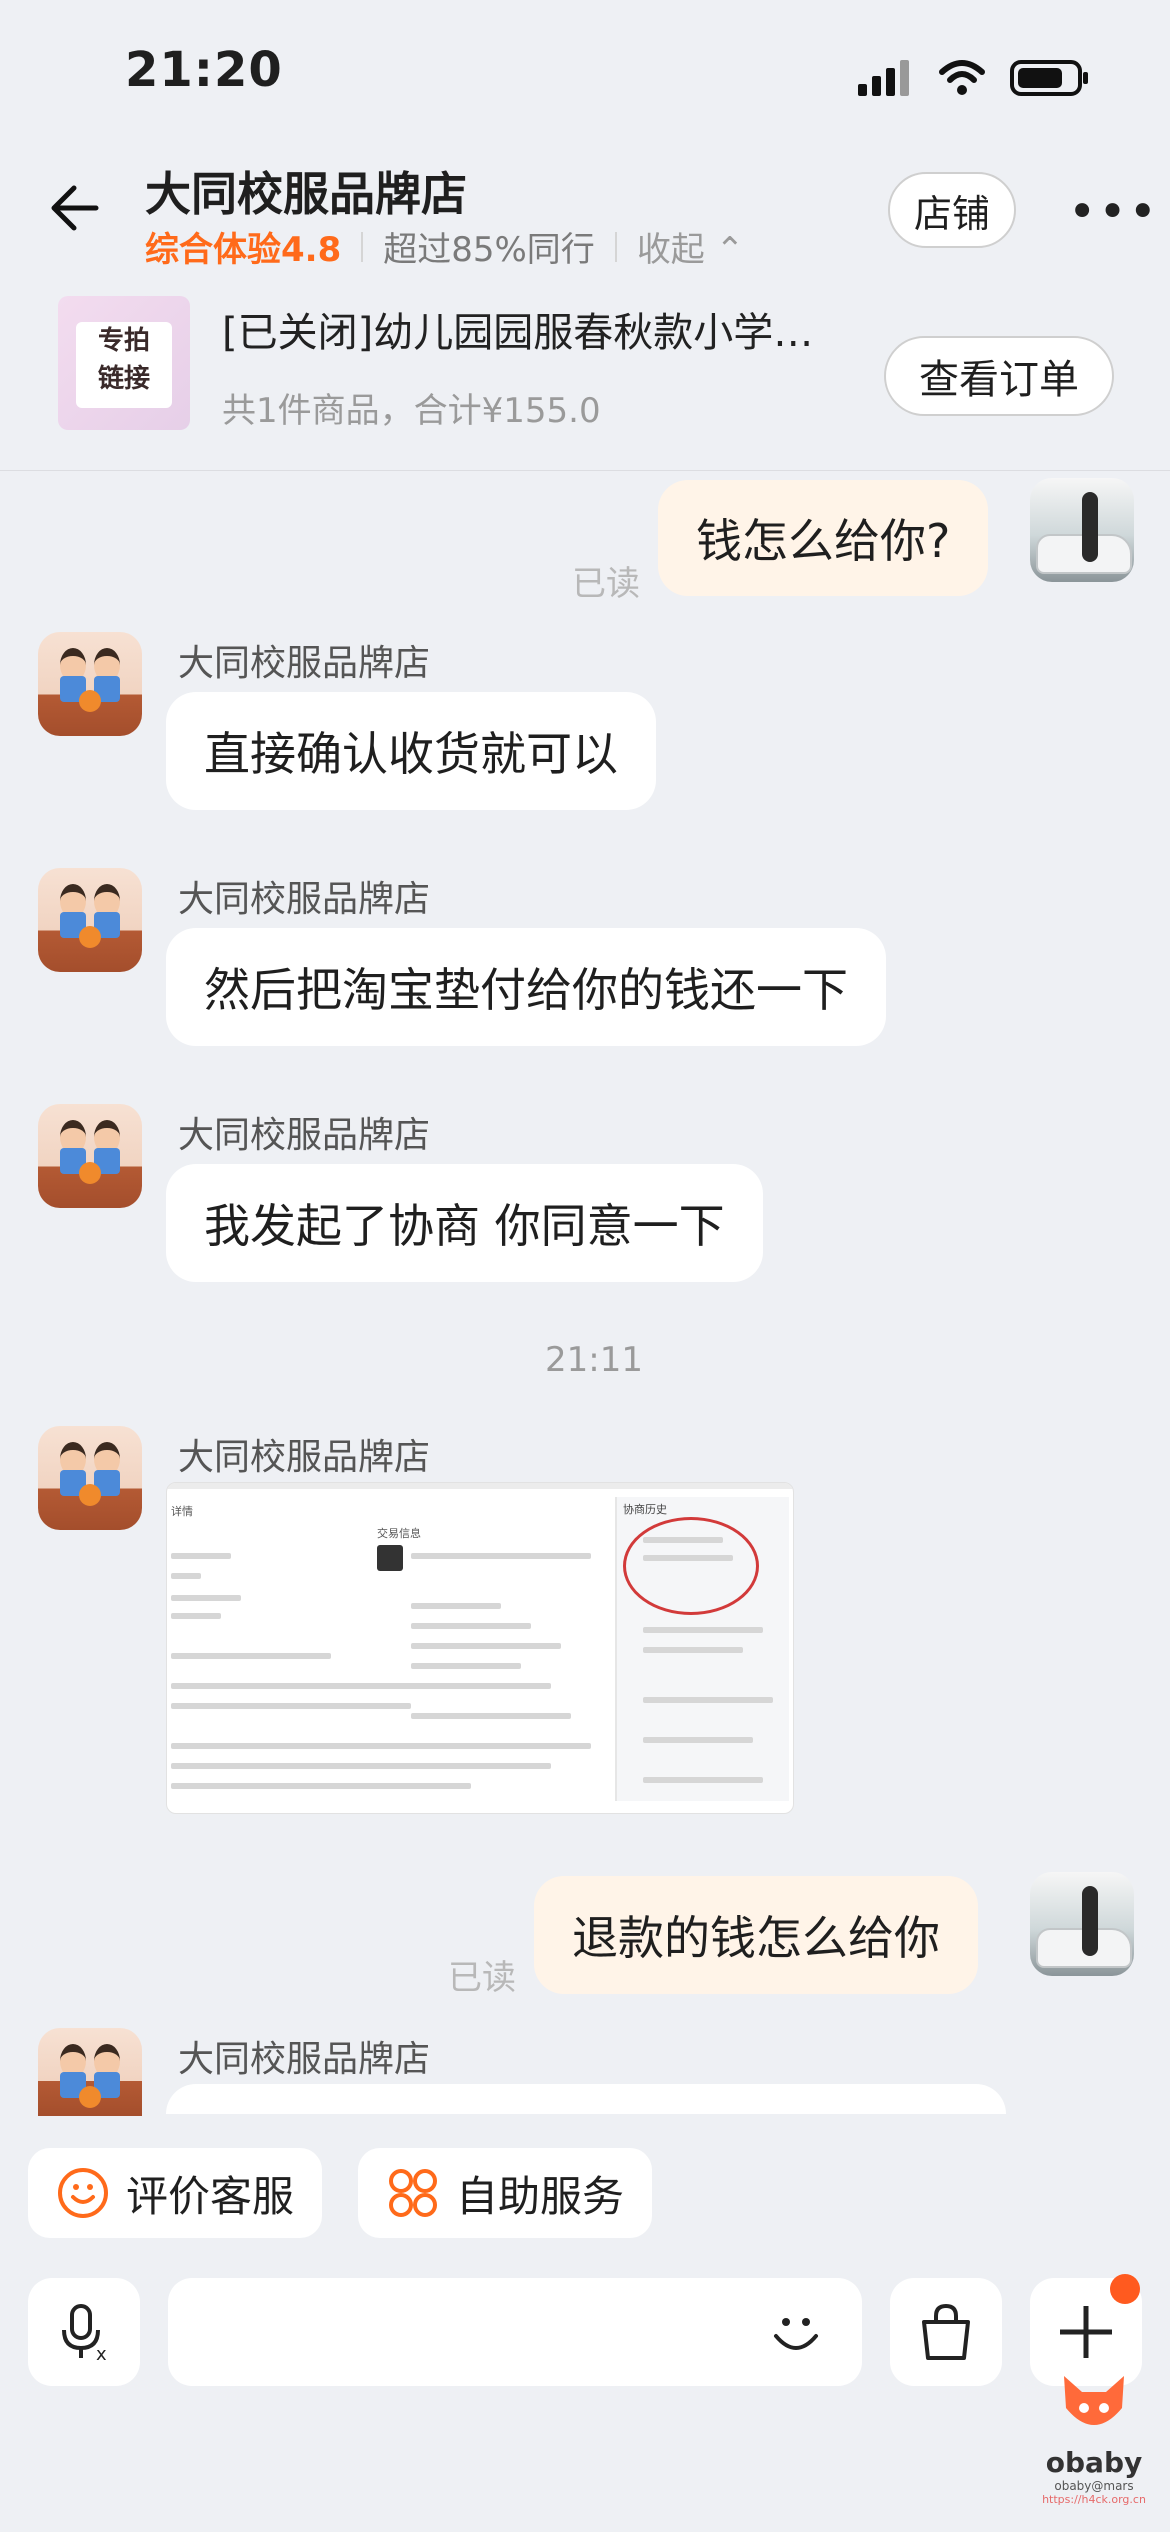 This screenshot has width=1170, height=2532. Describe the element at coordinates (306, 194) in the screenshot. I see `shop-title: 大同校服品牌店` at that location.